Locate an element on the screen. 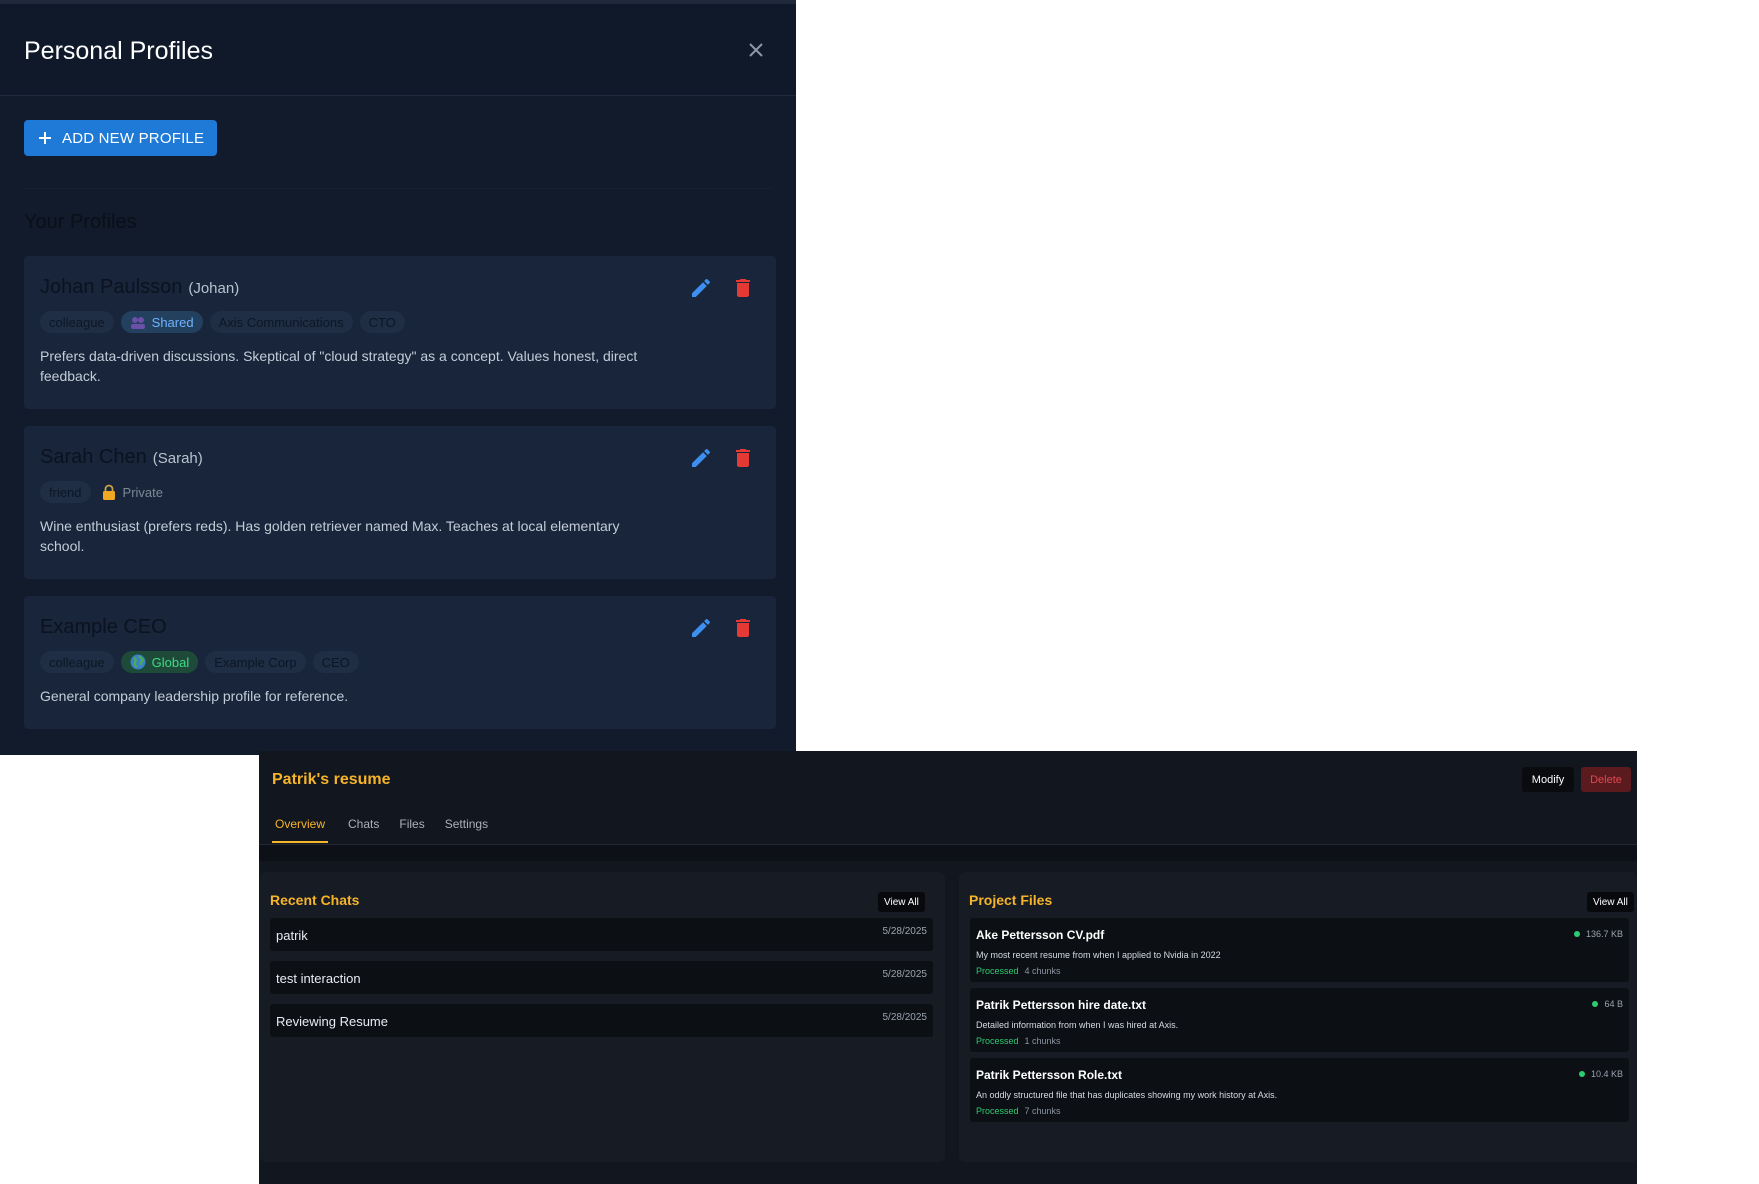 Image resolution: width=1759 pixels, height=1184 pixels. file-size-text: 64 B is located at coordinates (1613, 1004).